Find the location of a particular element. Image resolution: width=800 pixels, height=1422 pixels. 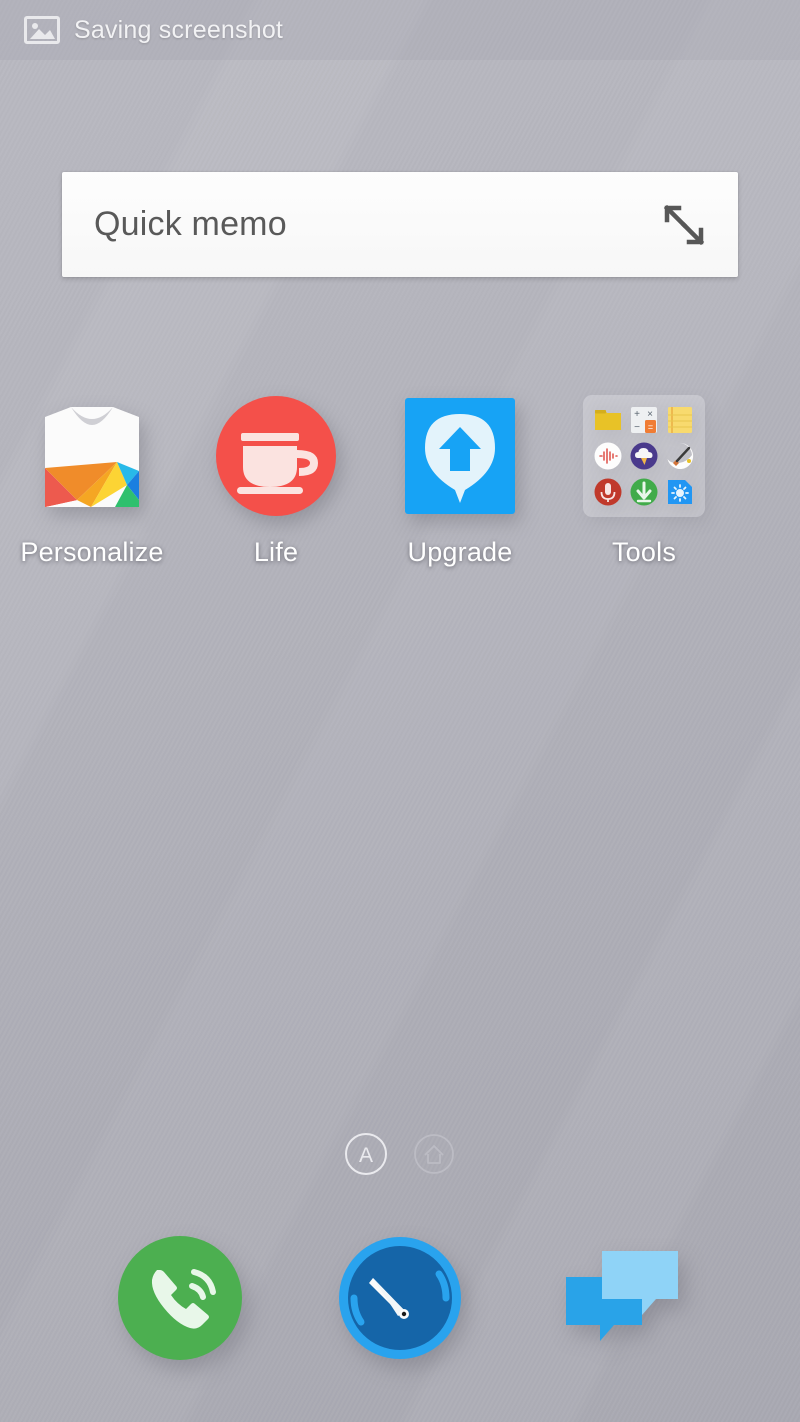

app-label-tools: Tools is located at coordinates (644, 552).